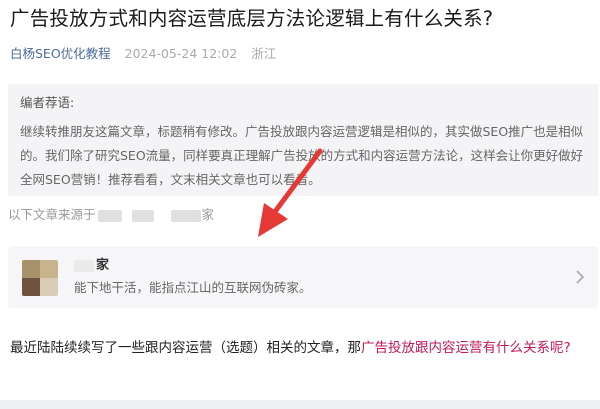 The width and height of the screenshot is (600, 409). I want to click on paragraph-text: 最近陆陆续续写了一些跟内容运营（选题）相关的文章，那, so click(185, 348).